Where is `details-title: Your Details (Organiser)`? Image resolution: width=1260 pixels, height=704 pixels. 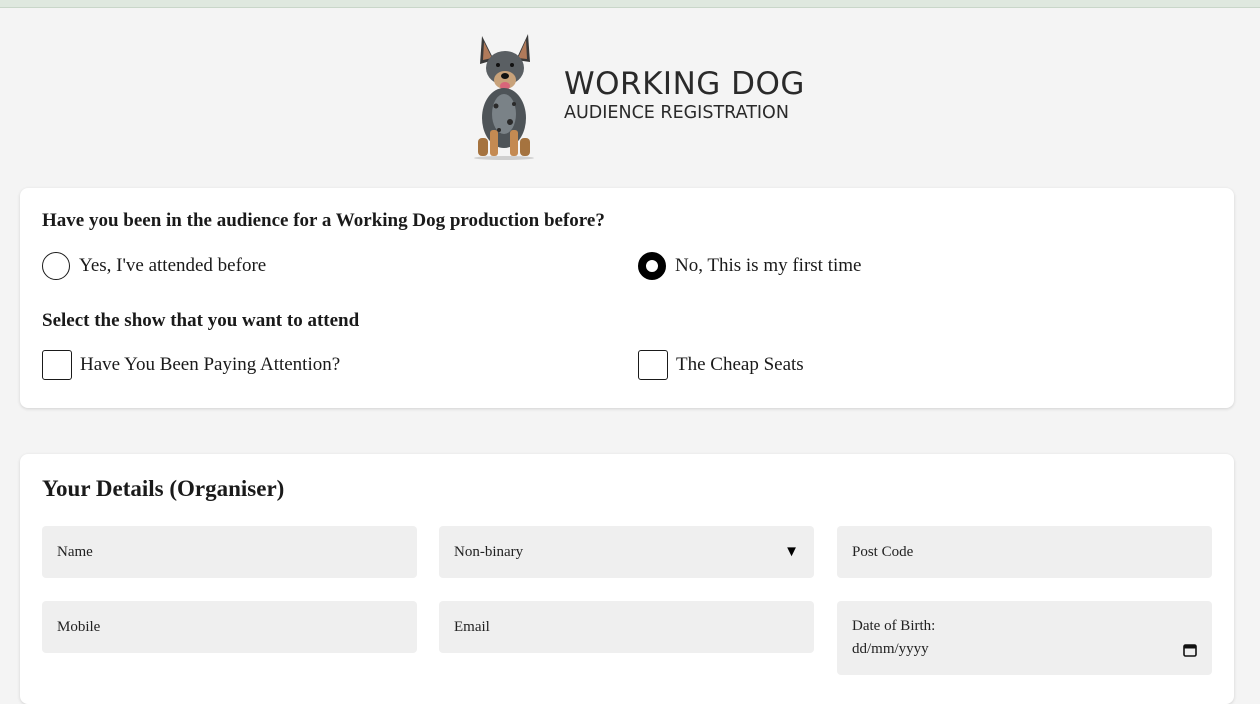
details-title: Your Details (Organiser) is located at coordinates (163, 488).